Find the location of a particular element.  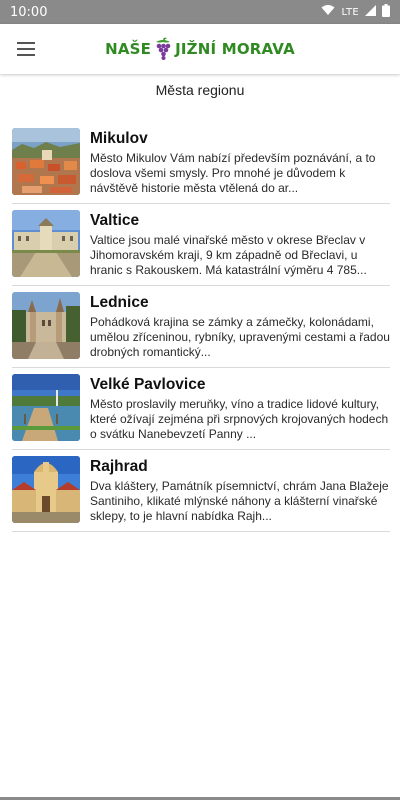

town-thumbnail-lednice is located at coordinates (46, 325).